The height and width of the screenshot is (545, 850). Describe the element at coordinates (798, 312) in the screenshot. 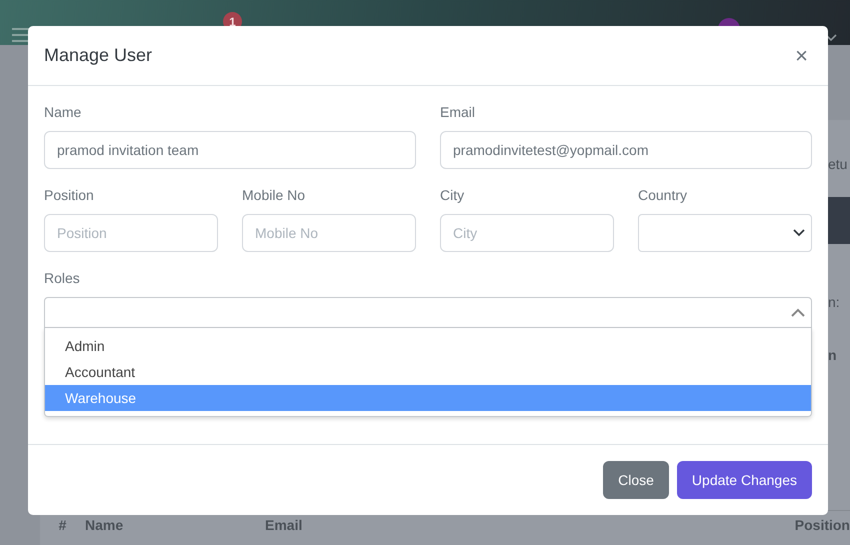

I see `chevron-up-icon` at that location.